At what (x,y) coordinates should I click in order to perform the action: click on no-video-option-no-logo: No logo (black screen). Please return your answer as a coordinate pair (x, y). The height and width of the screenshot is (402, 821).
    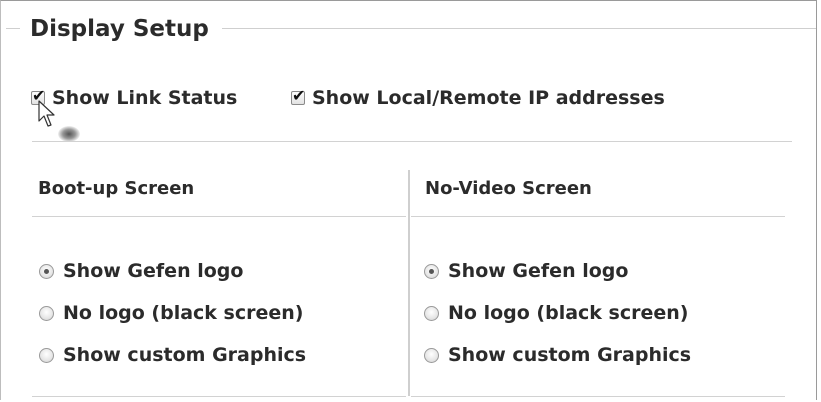
    Looking at the image, I should click on (556, 313).